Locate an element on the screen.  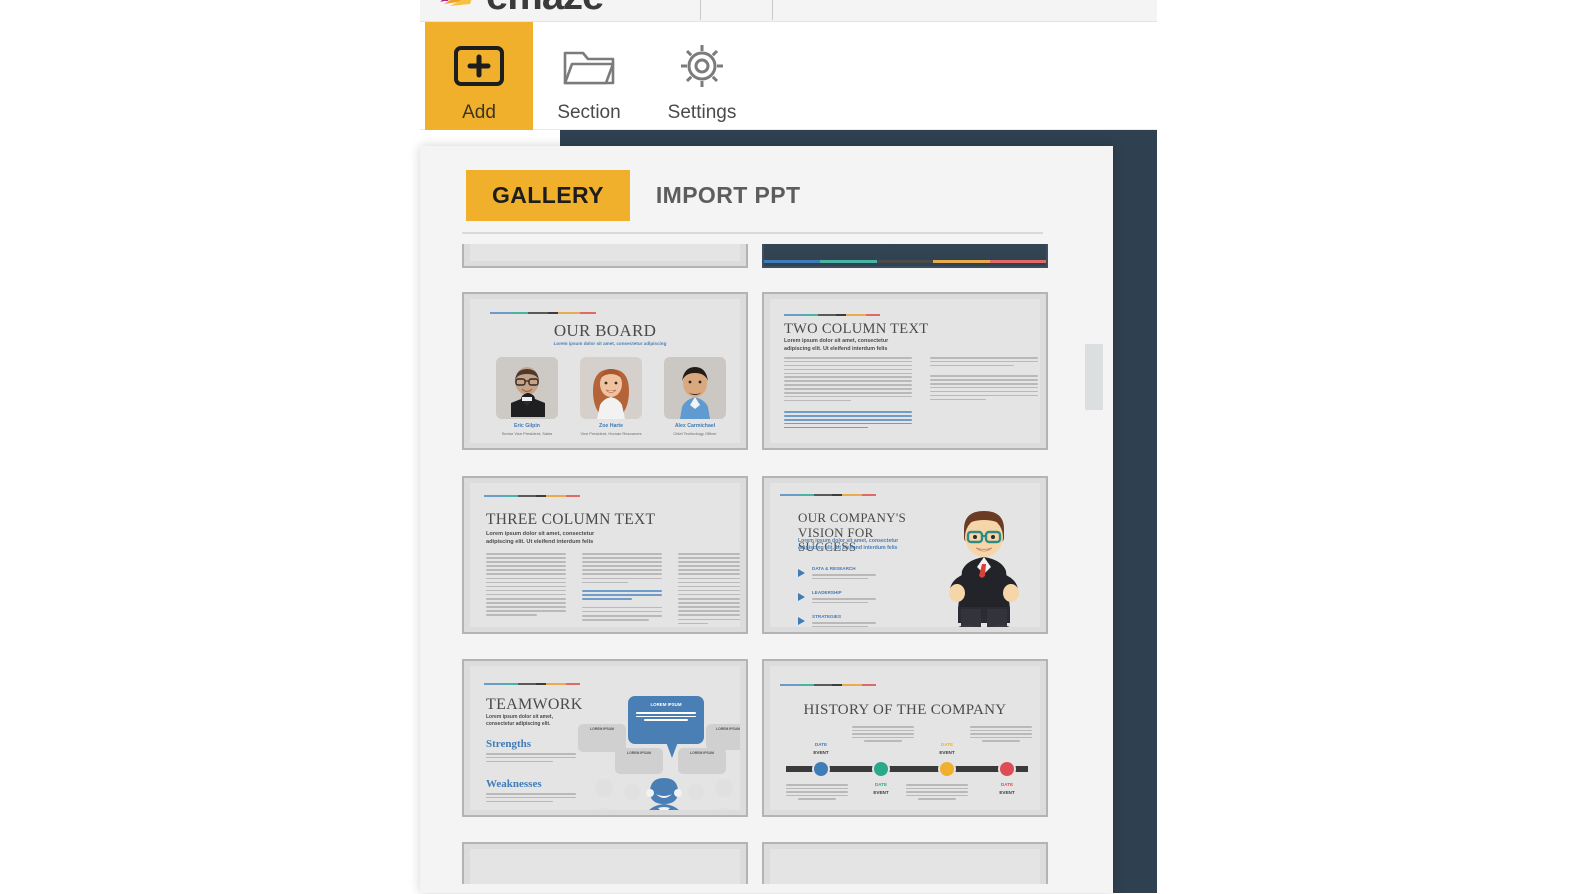
modal-tabs: GALLERY IMPORT PPT is located at coordinates (646, 195).